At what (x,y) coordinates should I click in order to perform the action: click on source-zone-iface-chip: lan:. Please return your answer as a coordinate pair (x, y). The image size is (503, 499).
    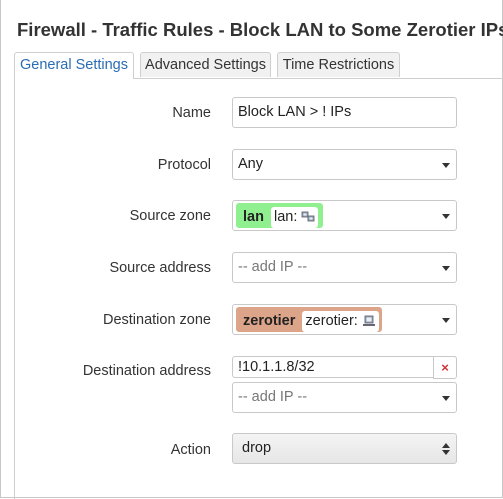
    Looking at the image, I should click on (294, 217).